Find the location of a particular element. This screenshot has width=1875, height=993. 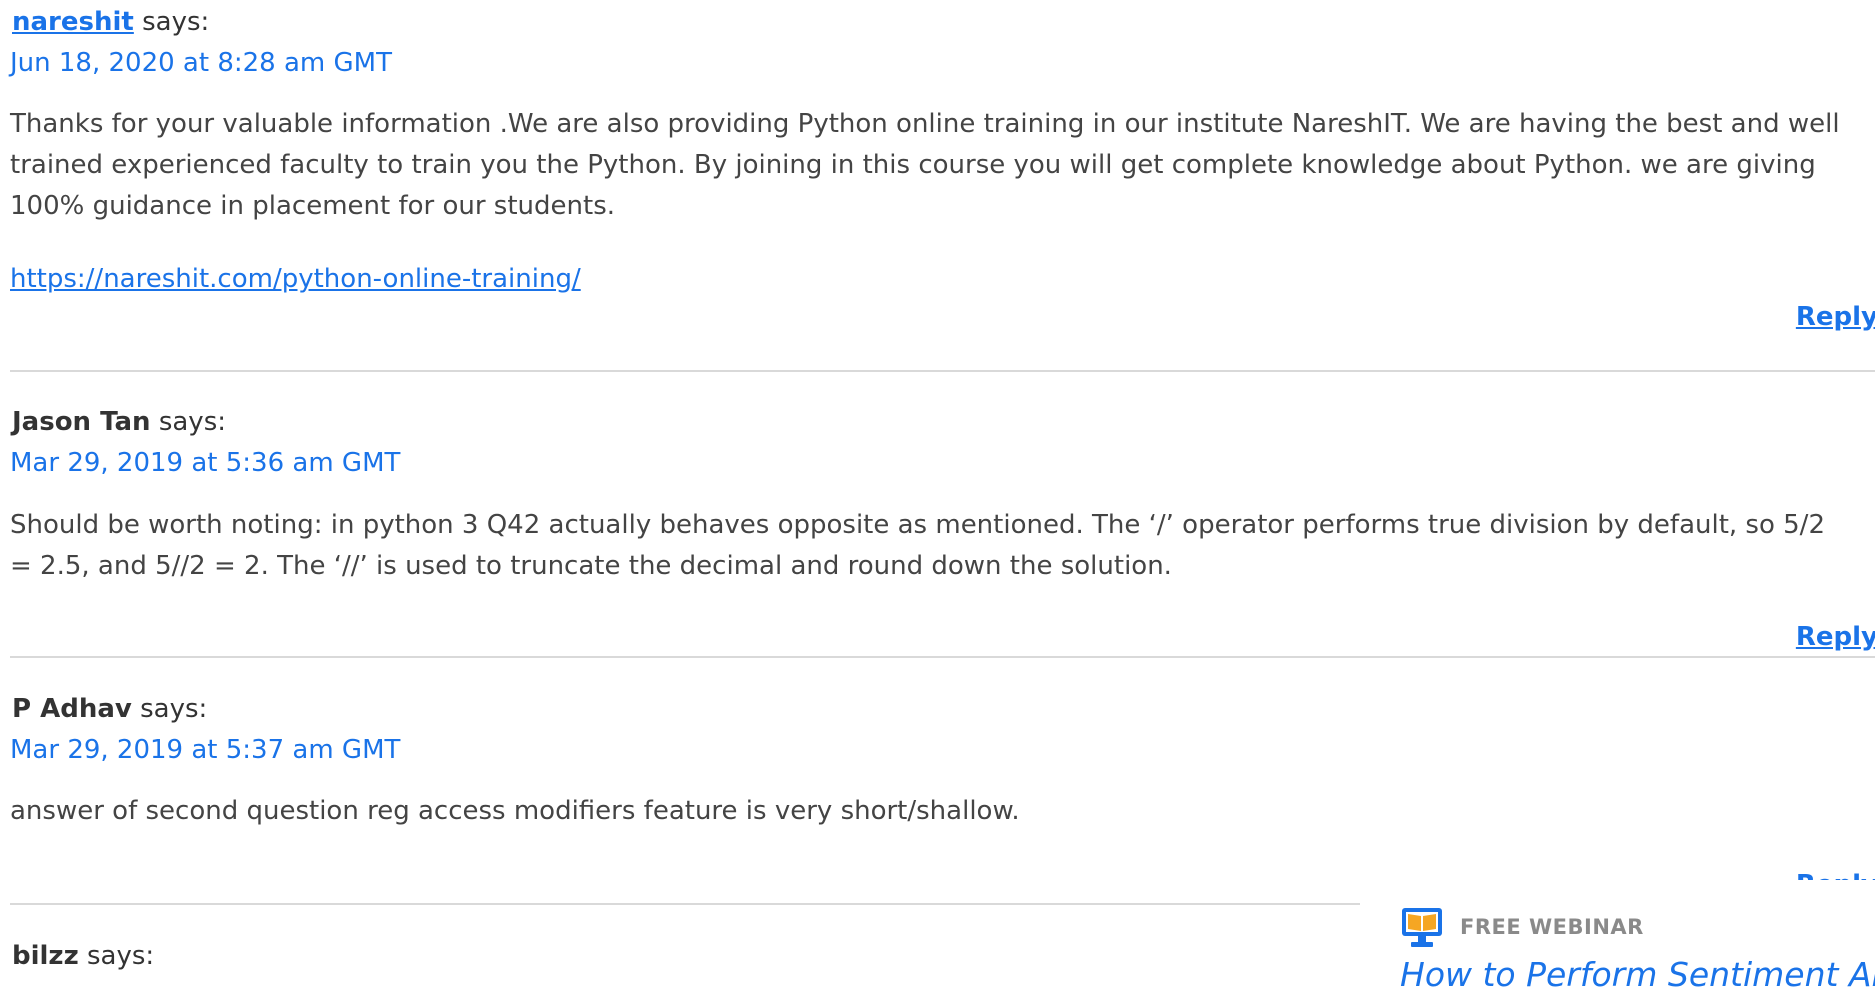

comment-author: bilzz is located at coordinates (45, 956).